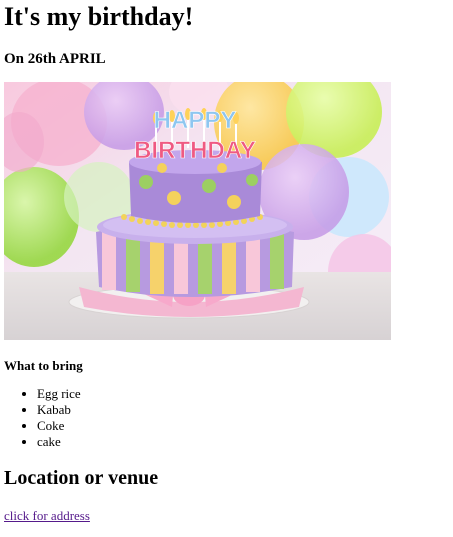 This screenshot has width=453, height=537. What do you see at coordinates (243, 394) in the screenshot?
I see `list-item: Egg rice` at bounding box center [243, 394].